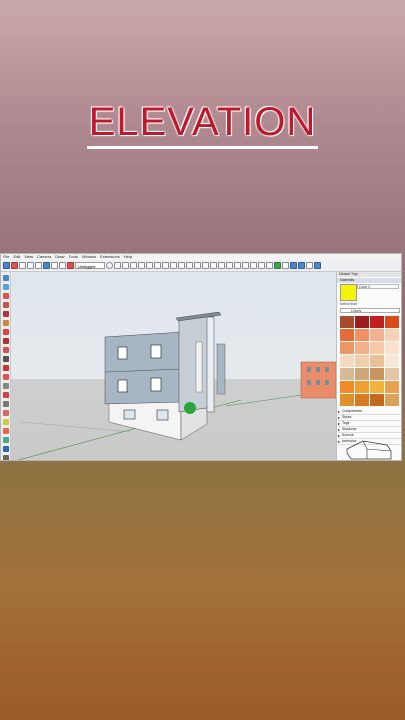 The height and width of the screenshot is (720, 405). What do you see at coordinates (277, 265) in the screenshot?
I see `section-plane-icon` at bounding box center [277, 265].